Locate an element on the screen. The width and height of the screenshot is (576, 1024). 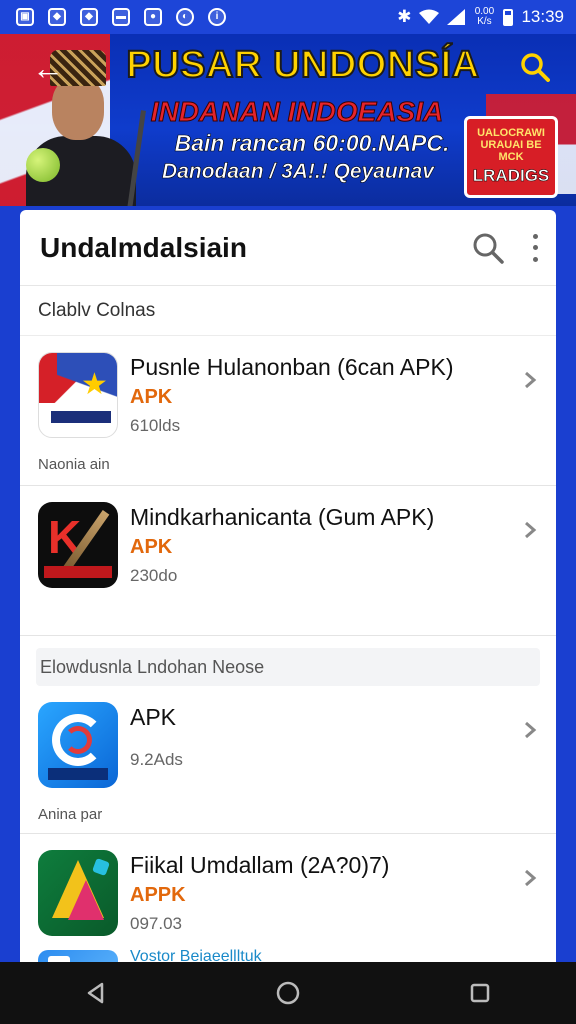
home-circle-icon is located at coordinates (288, 993).